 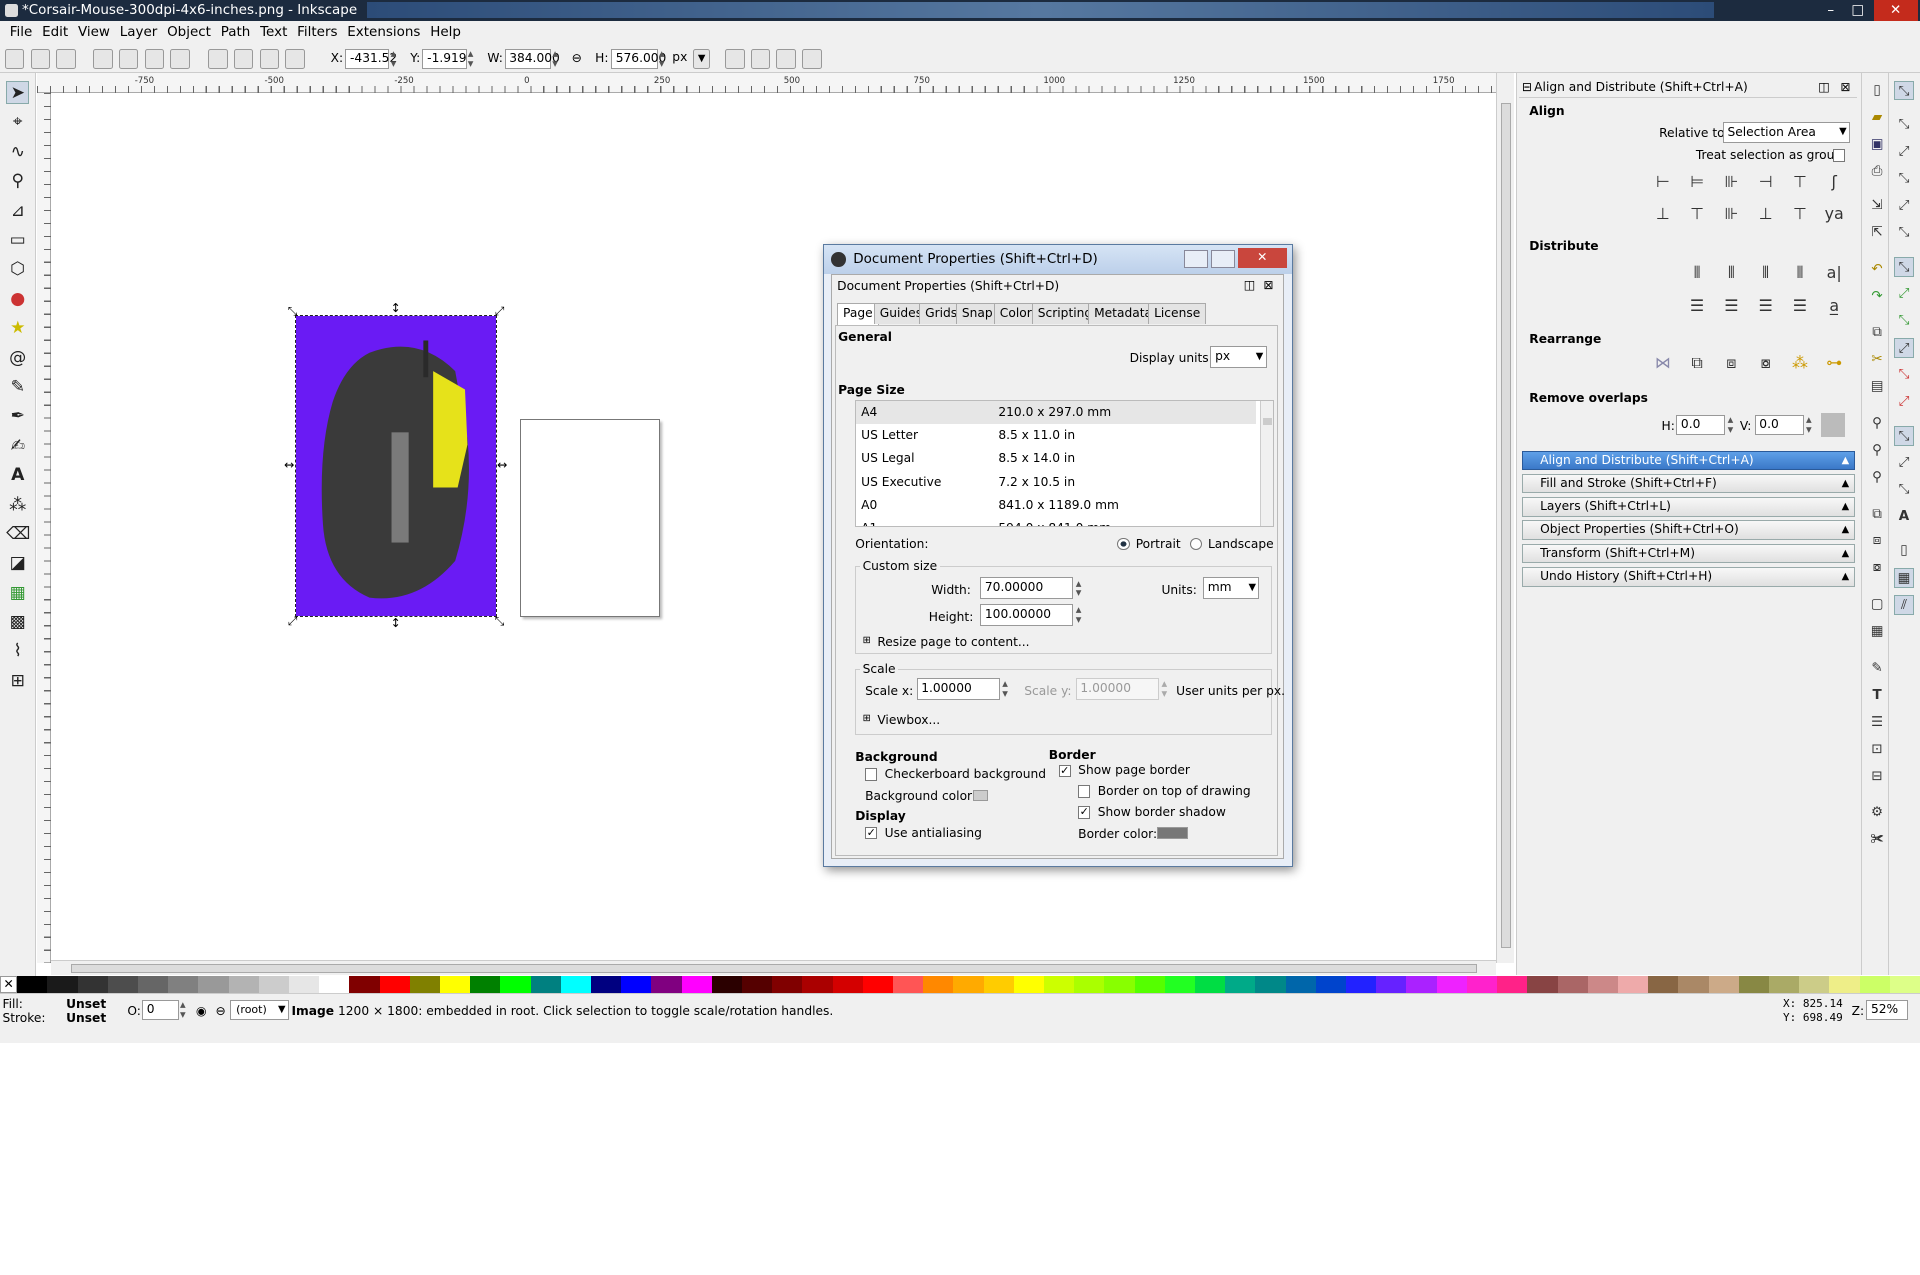 I want to click on height-input: 100.00000, so click(x=1027, y=615).